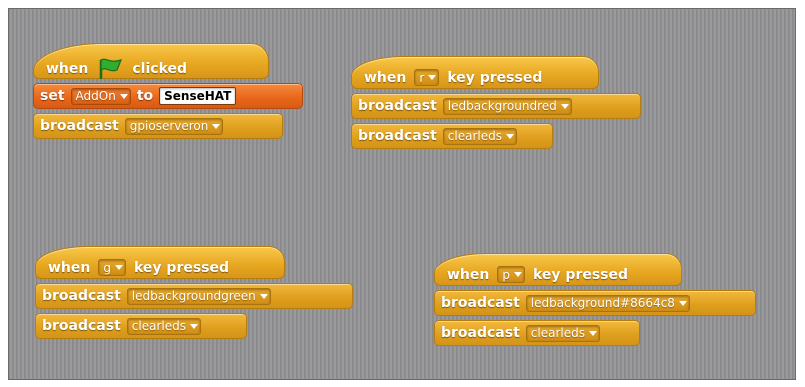 The image size is (805, 387). I want to click on broadcast-block: broadcast ledbackgroundred, so click(496, 106).